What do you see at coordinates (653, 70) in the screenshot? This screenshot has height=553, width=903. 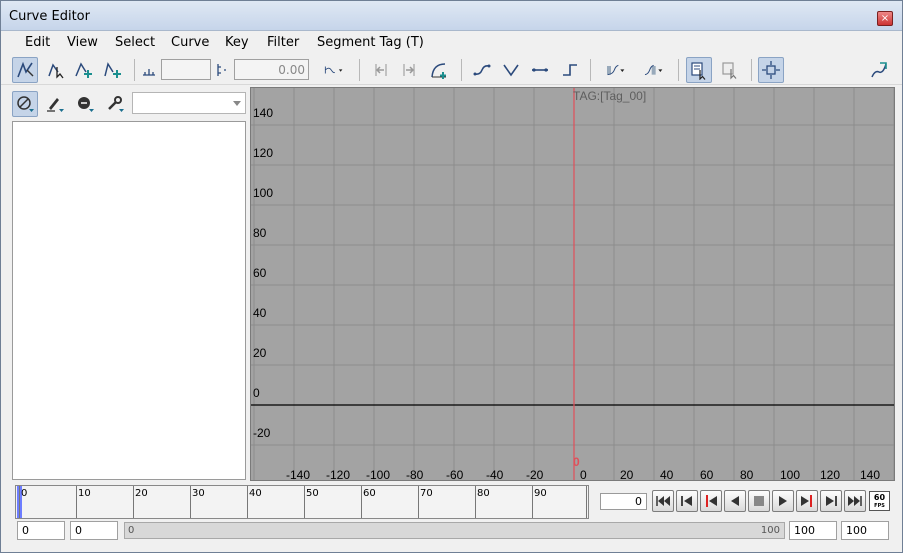 I see `post-infinity-dropdown` at bounding box center [653, 70].